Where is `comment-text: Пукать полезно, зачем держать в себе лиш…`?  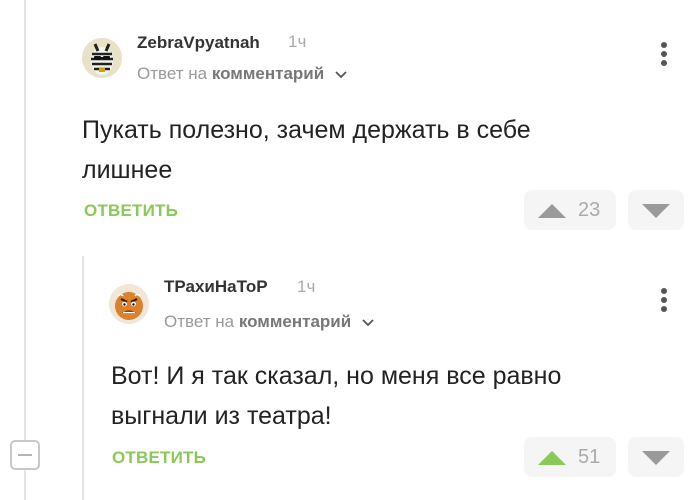 comment-text: Пукать полезно, зачем держать в себе лиш… is located at coordinates (306, 150).